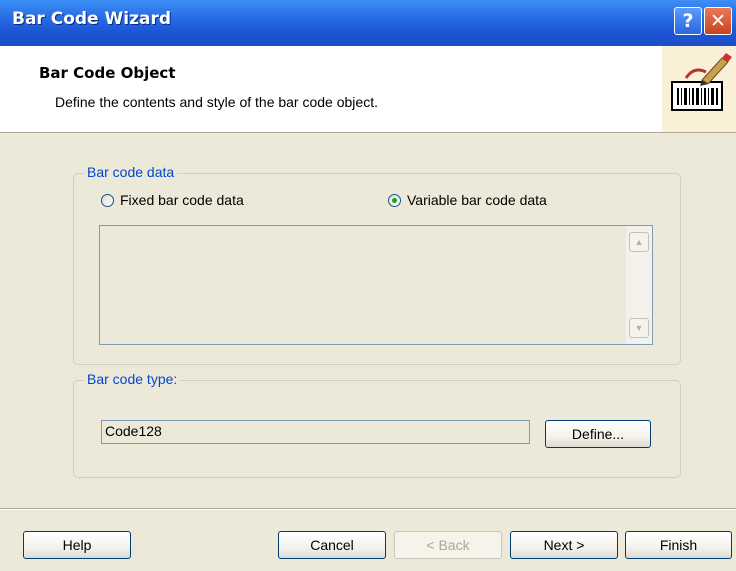 The image size is (736, 571). Describe the element at coordinates (678, 545) in the screenshot. I see `finish-button: Finish` at that location.